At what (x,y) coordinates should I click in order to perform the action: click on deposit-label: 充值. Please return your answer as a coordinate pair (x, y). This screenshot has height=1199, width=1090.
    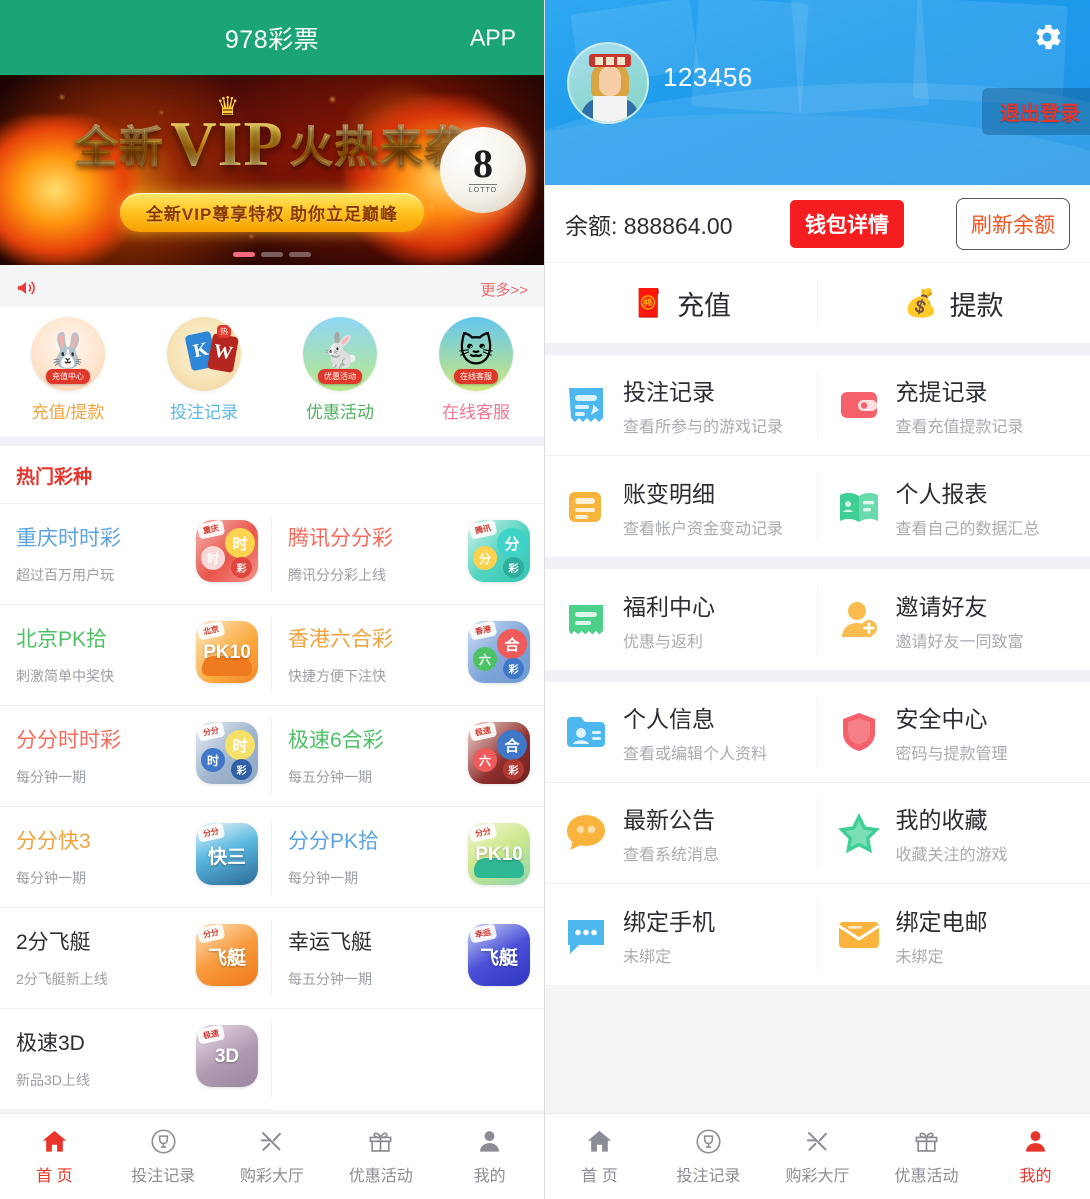
    Looking at the image, I should click on (704, 305).